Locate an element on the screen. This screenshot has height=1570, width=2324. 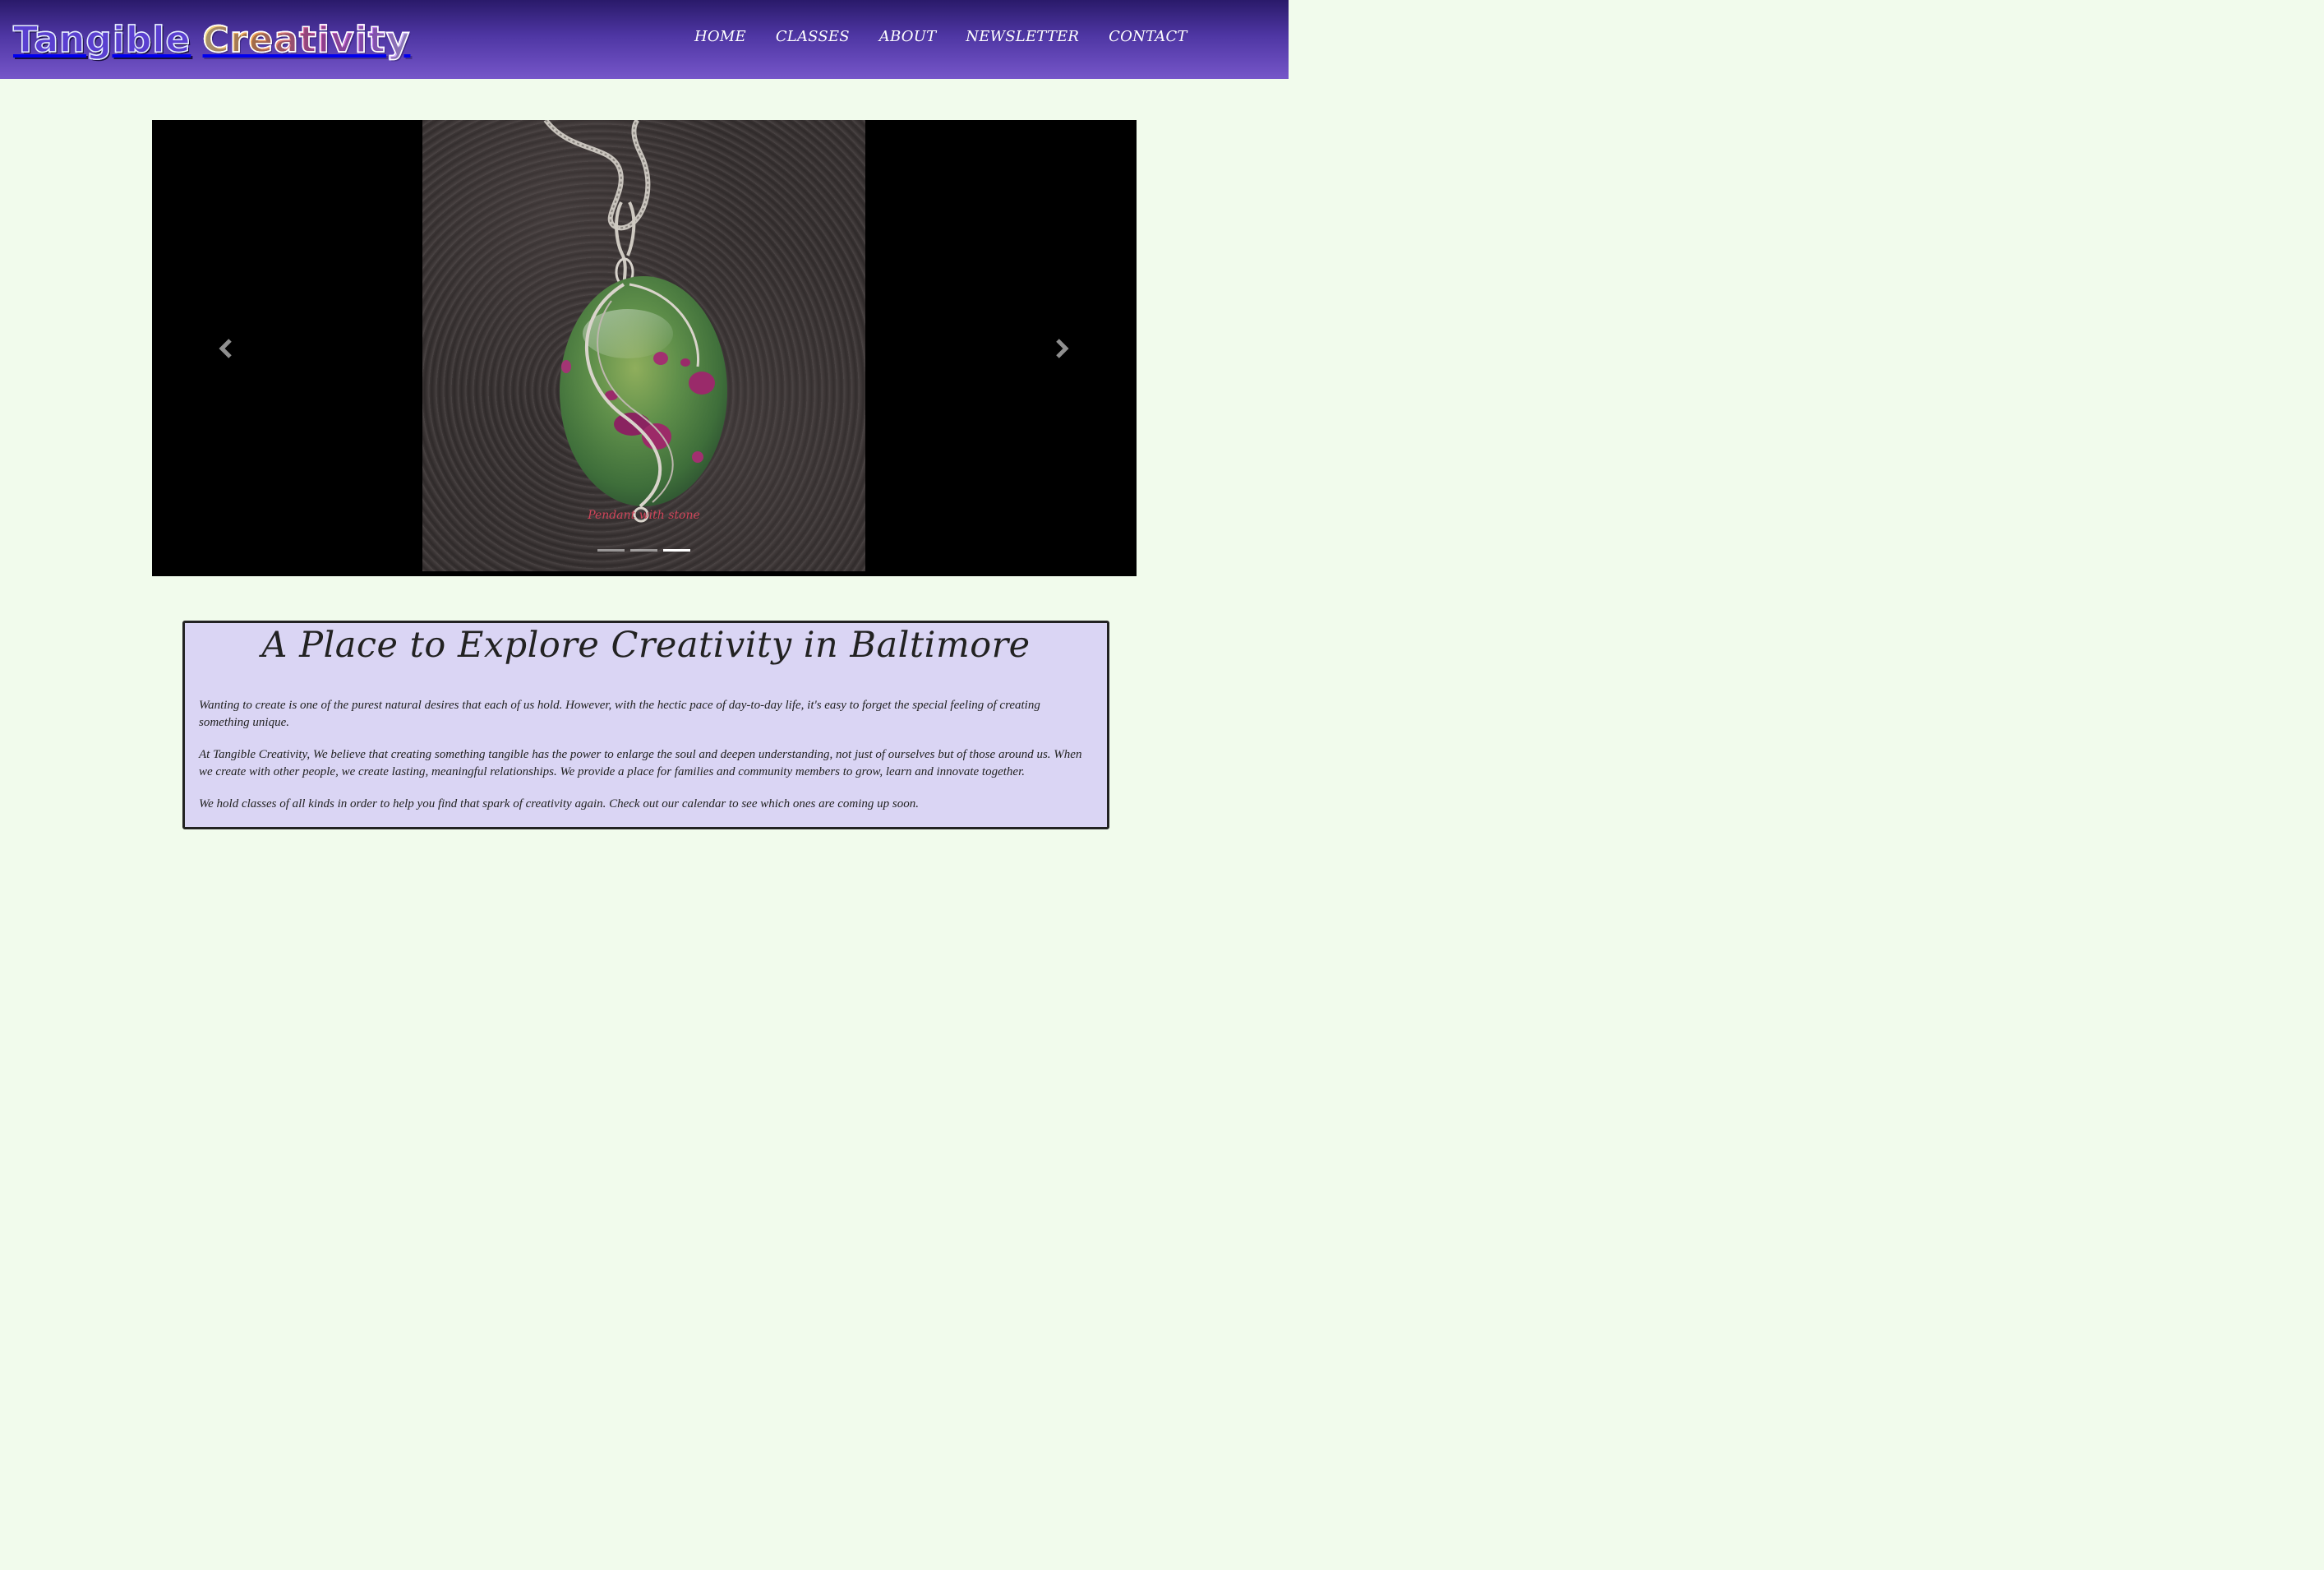
carousel-caption: Pendant with stone is located at coordinates (644, 515).